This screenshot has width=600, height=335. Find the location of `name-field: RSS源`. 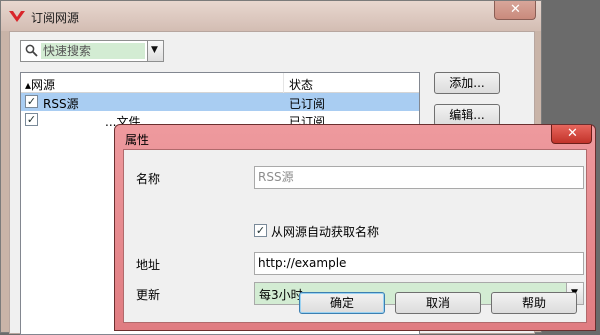

name-field: RSS源 is located at coordinates (419, 177).